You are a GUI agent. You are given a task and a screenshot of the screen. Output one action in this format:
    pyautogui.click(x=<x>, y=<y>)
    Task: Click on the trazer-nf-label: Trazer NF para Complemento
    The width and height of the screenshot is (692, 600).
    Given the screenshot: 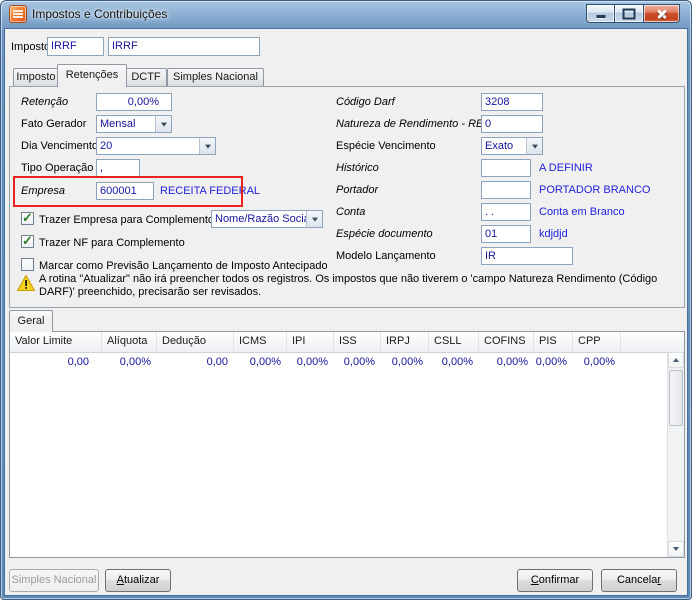 What is the action you would take?
    pyautogui.click(x=112, y=243)
    